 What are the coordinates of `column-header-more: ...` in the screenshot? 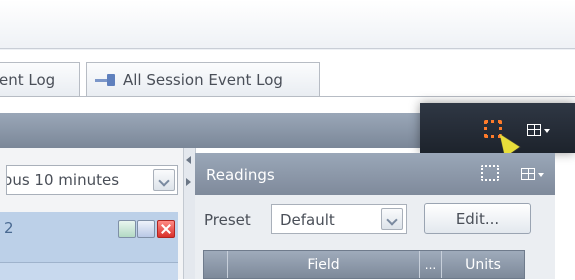 It's located at (431, 264).